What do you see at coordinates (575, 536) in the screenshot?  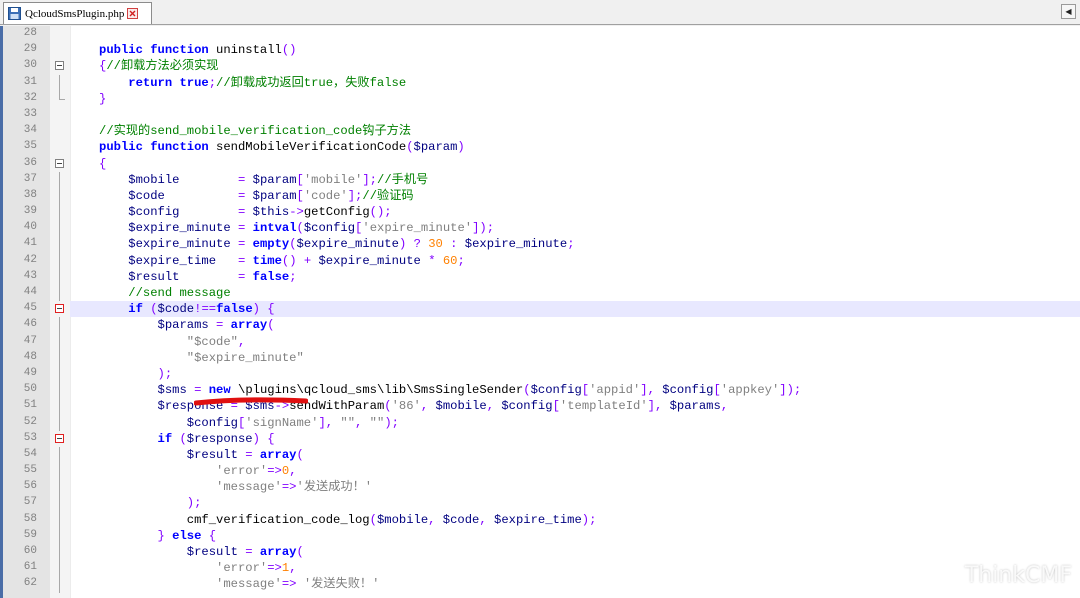 I see `code-text: } else {` at bounding box center [575, 536].